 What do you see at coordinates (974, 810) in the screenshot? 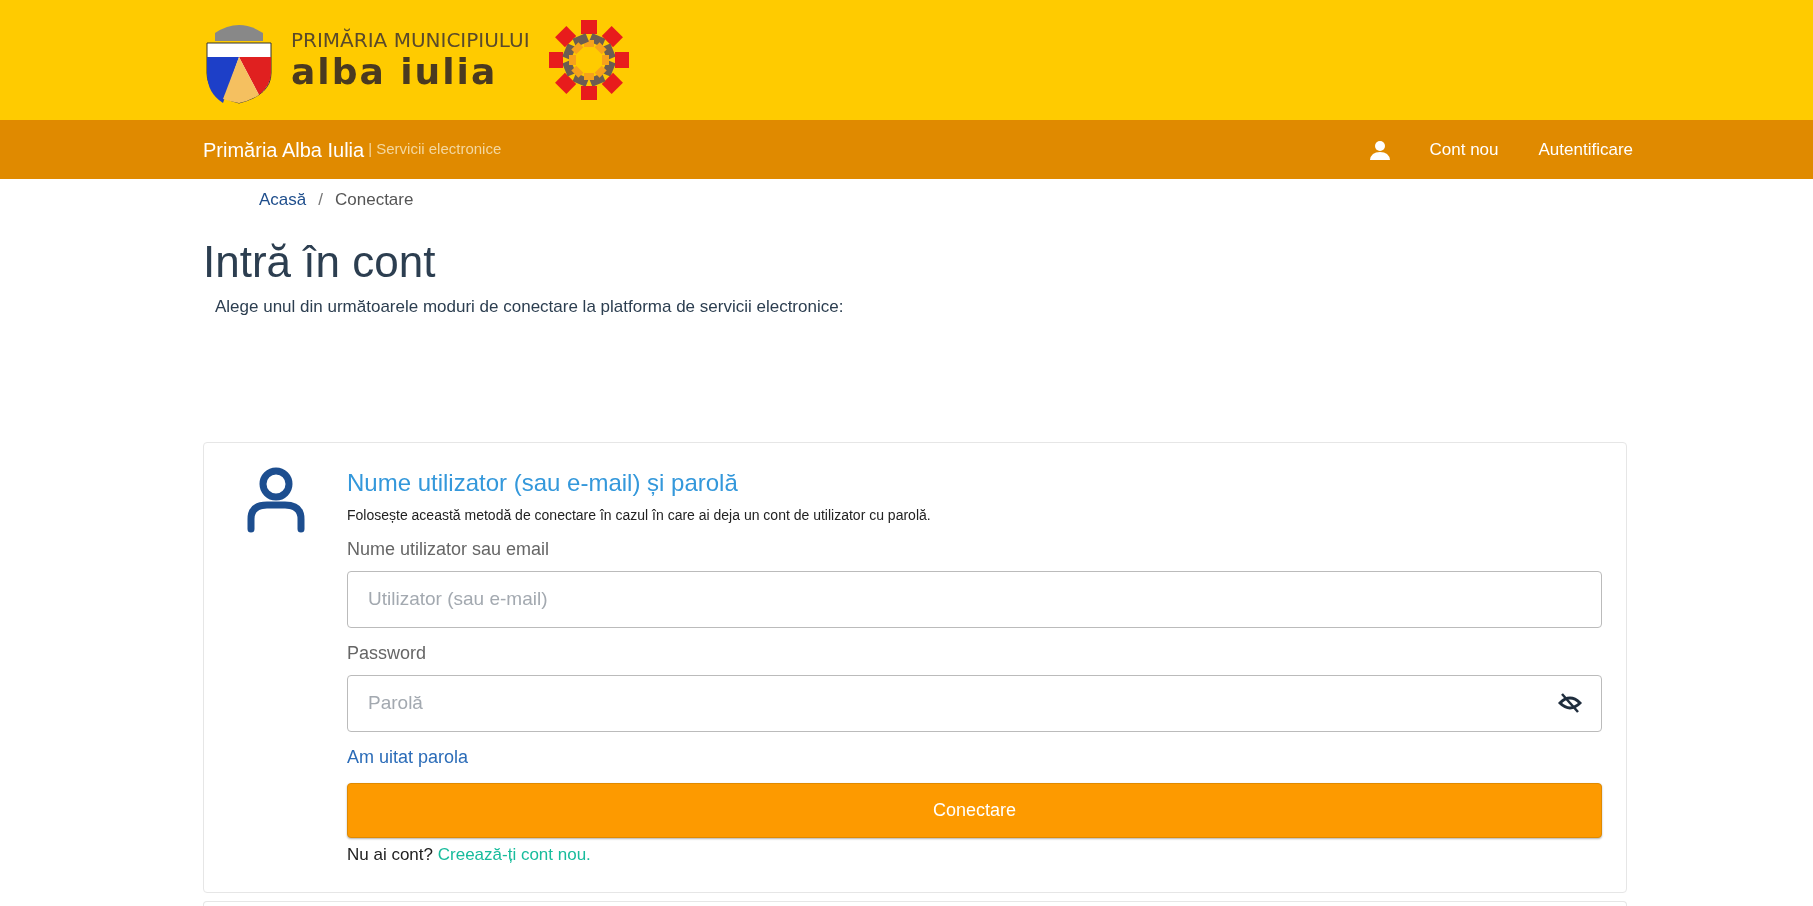
I see `login-button: Conectare` at bounding box center [974, 810].